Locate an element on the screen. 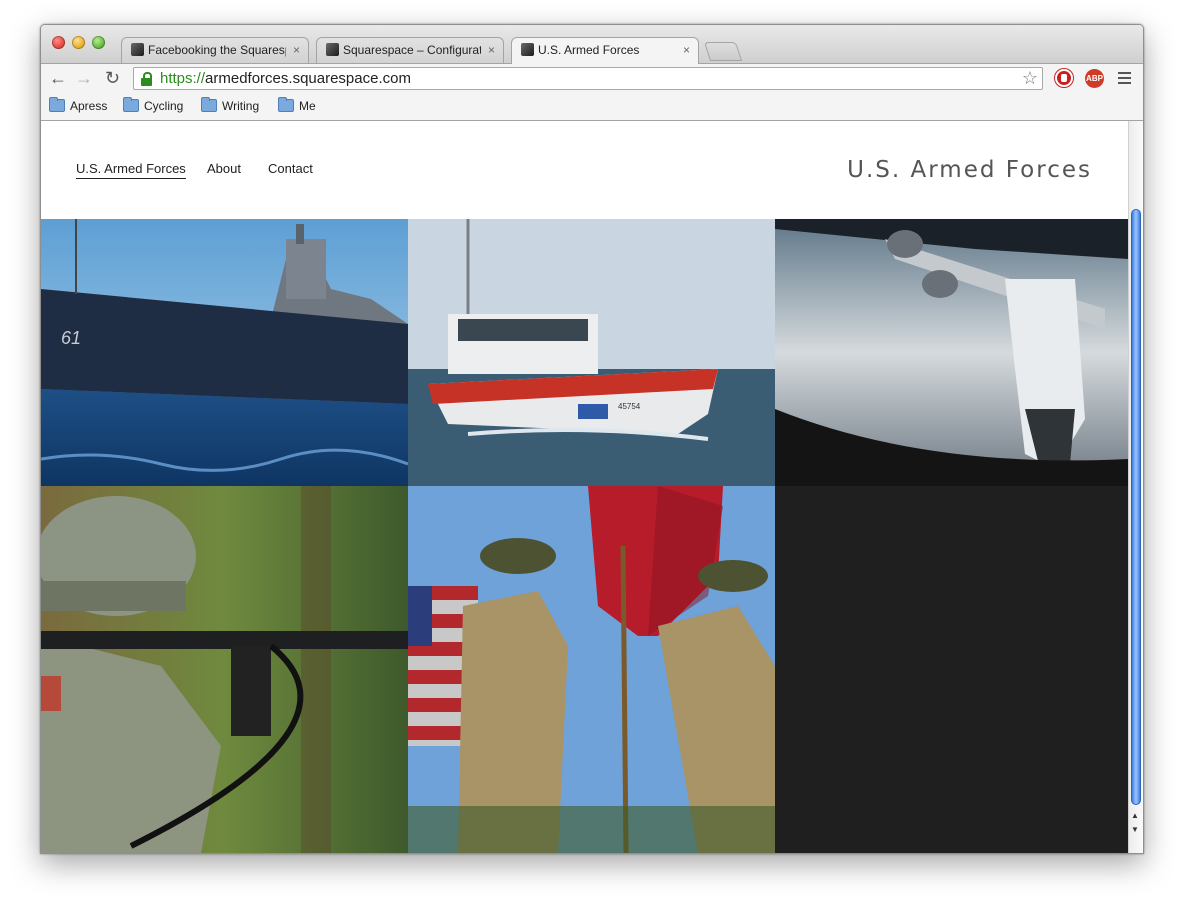 This screenshot has width=1182, height=900. tab-title: Squarespace – Configuration is located at coordinates (412, 50).